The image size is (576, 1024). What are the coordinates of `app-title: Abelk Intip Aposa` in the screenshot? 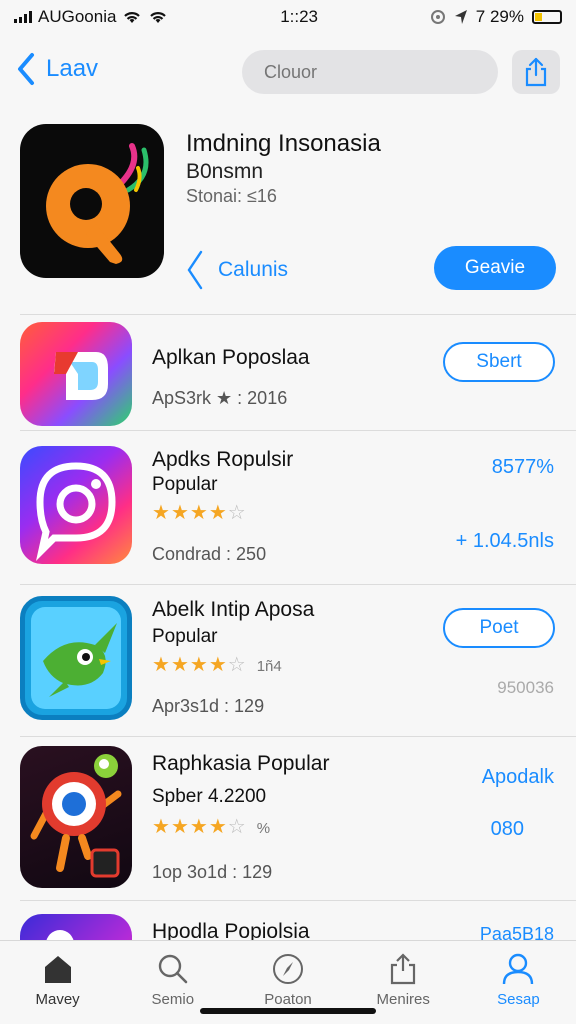 It's located at (233, 609).